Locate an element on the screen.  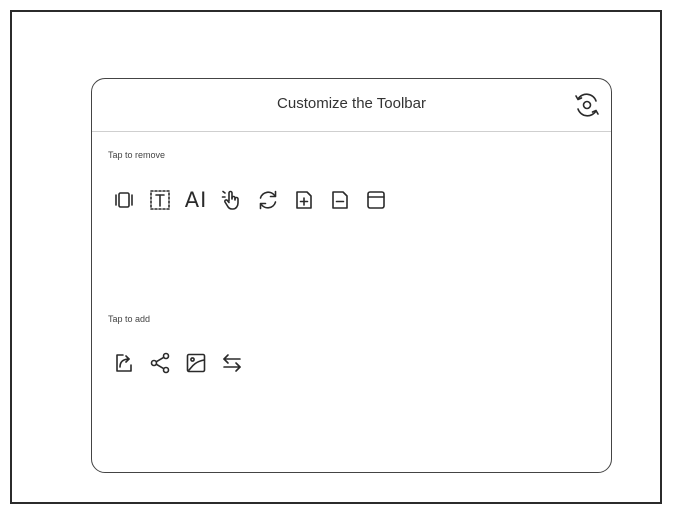
text-box-icon is located at coordinates (160, 200).